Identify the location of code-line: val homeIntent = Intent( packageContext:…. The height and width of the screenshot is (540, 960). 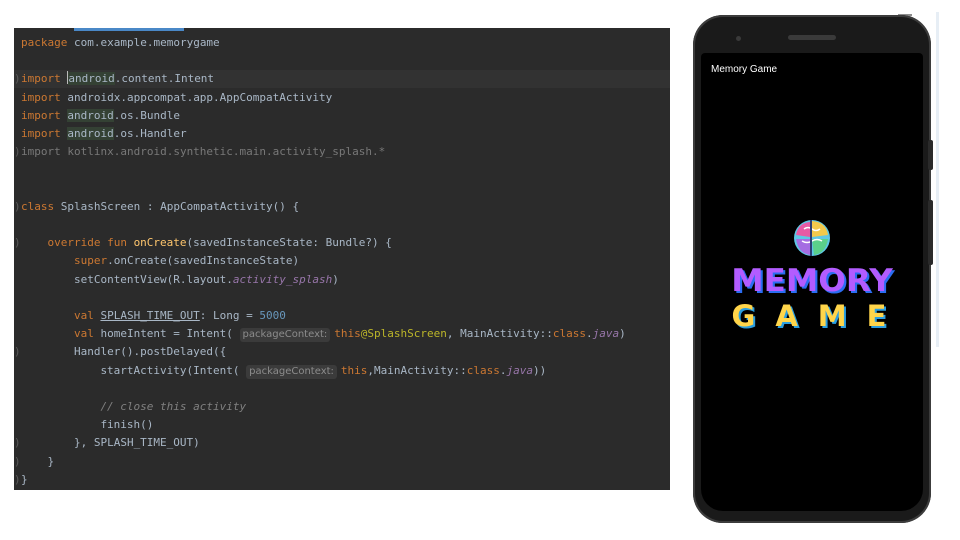
(342, 334).